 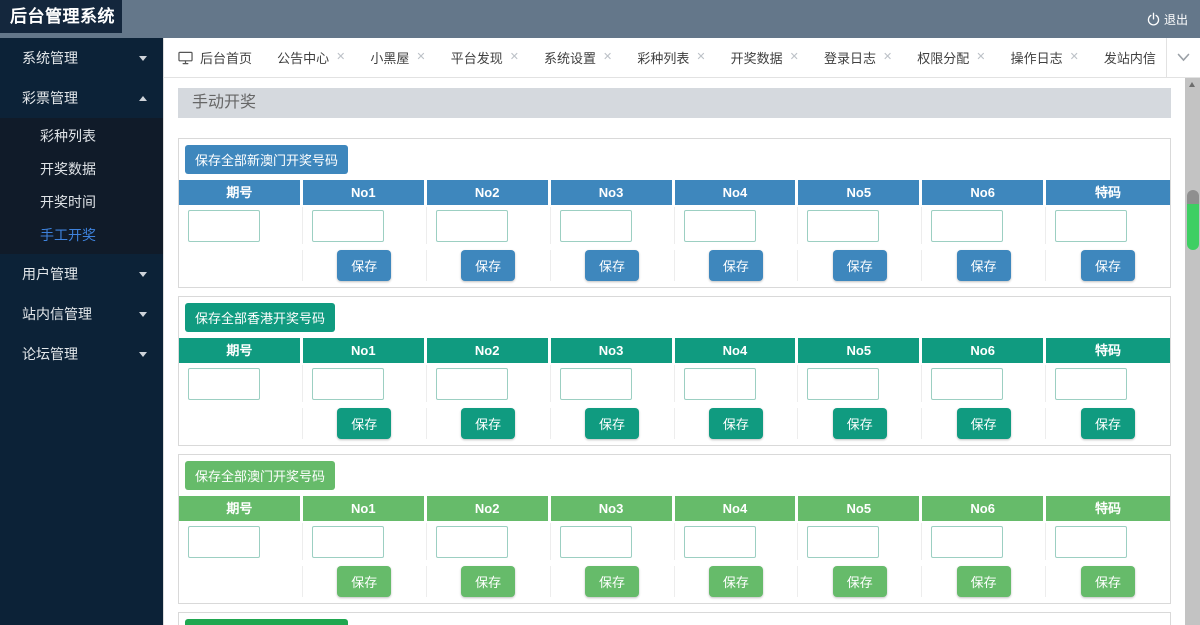 What do you see at coordinates (81, 235) in the screenshot?
I see `sidebar-subitem: 手工开奖` at bounding box center [81, 235].